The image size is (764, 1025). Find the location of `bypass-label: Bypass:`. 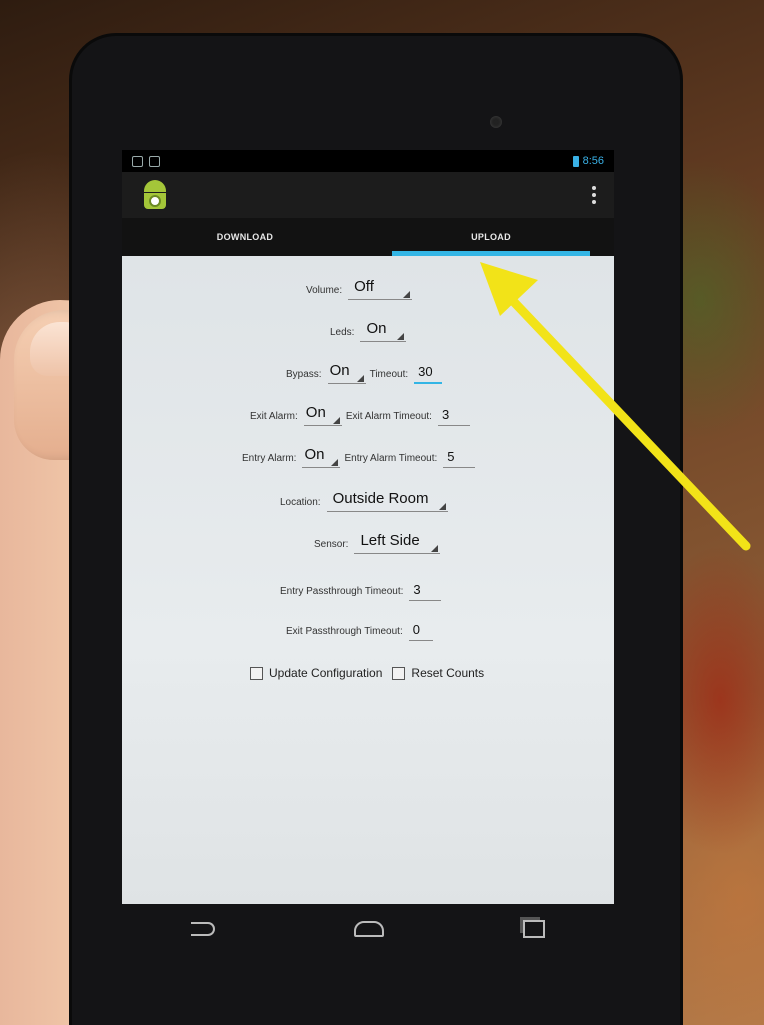

bypass-label: Bypass: is located at coordinates (304, 374).